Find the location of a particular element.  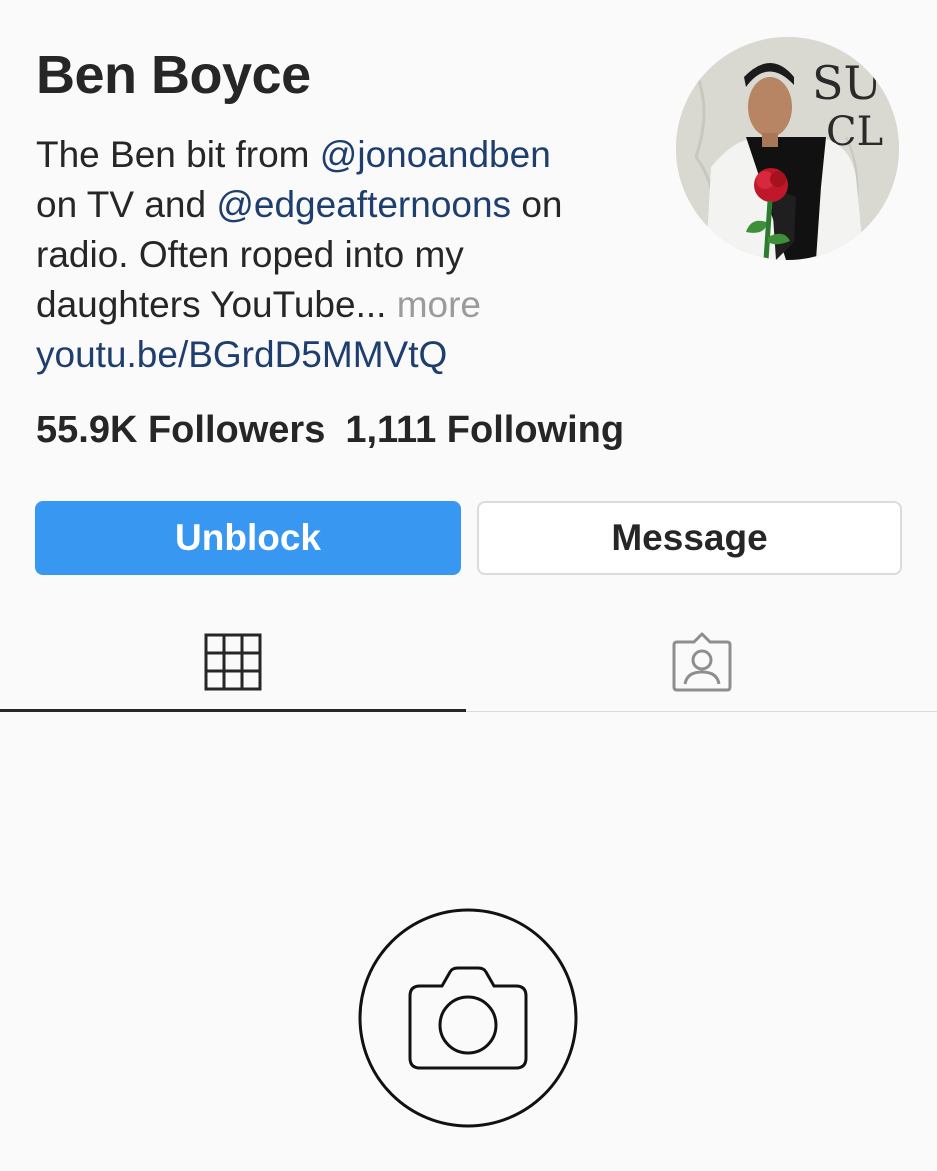

bio-line-3: radio. Often roped into my is located at coordinates (250, 254).